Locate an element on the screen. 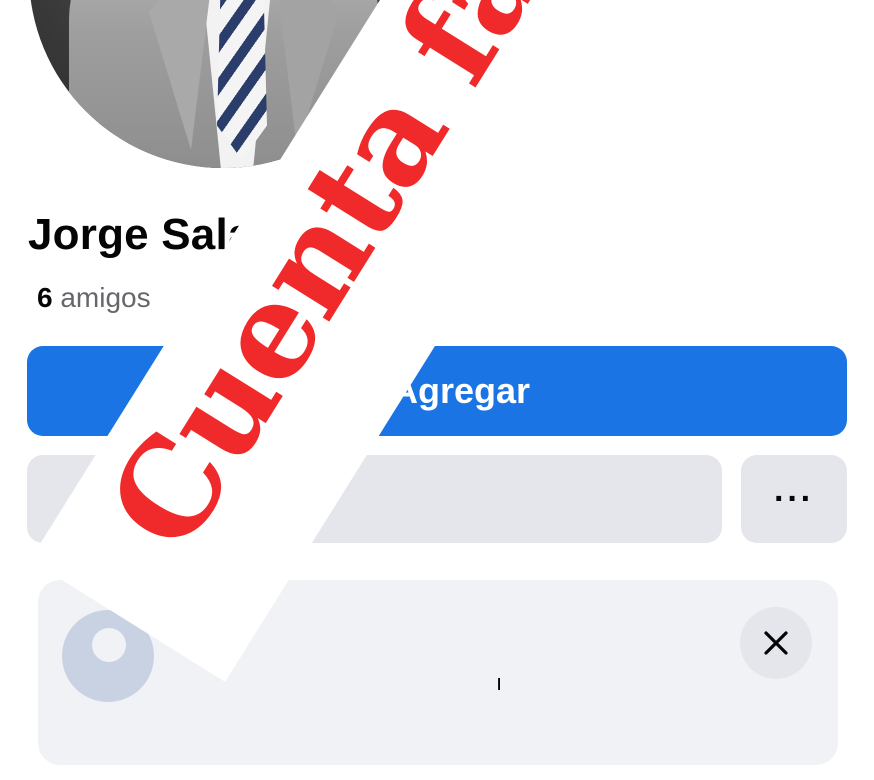 The height and width of the screenshot is (780, 874). close-icon is located at coordinates (776, 643).